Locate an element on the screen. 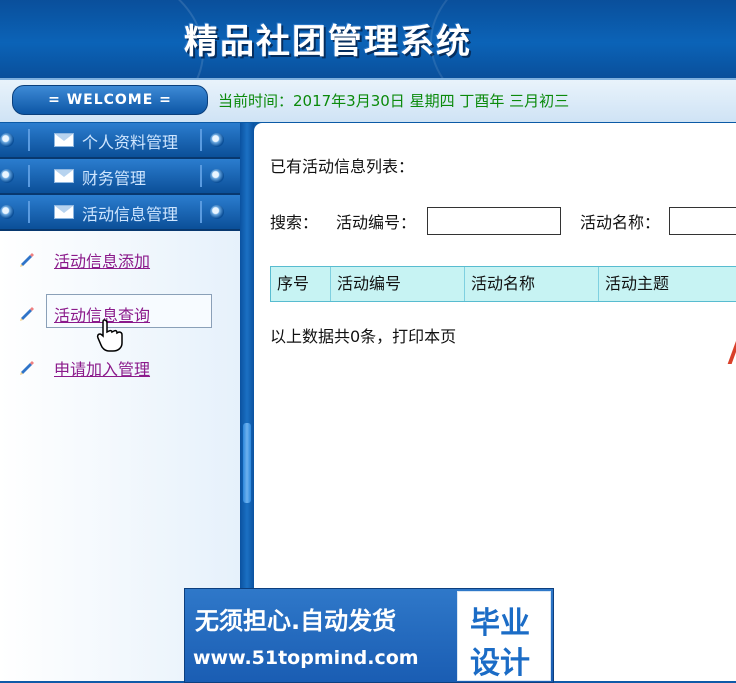  banner-badge: 毕业 设计 is located at coordinates (504, 636).